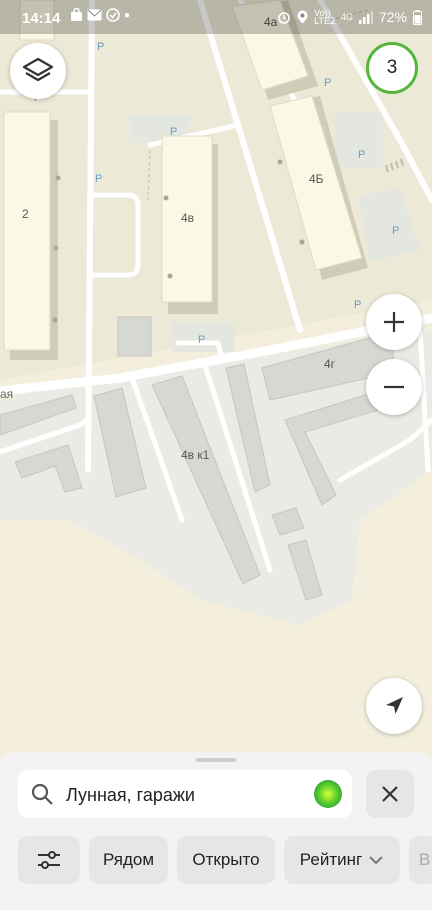 The width and height of the screenshot is (432, 910). I want to click on my-location-button, so click(394, 706).